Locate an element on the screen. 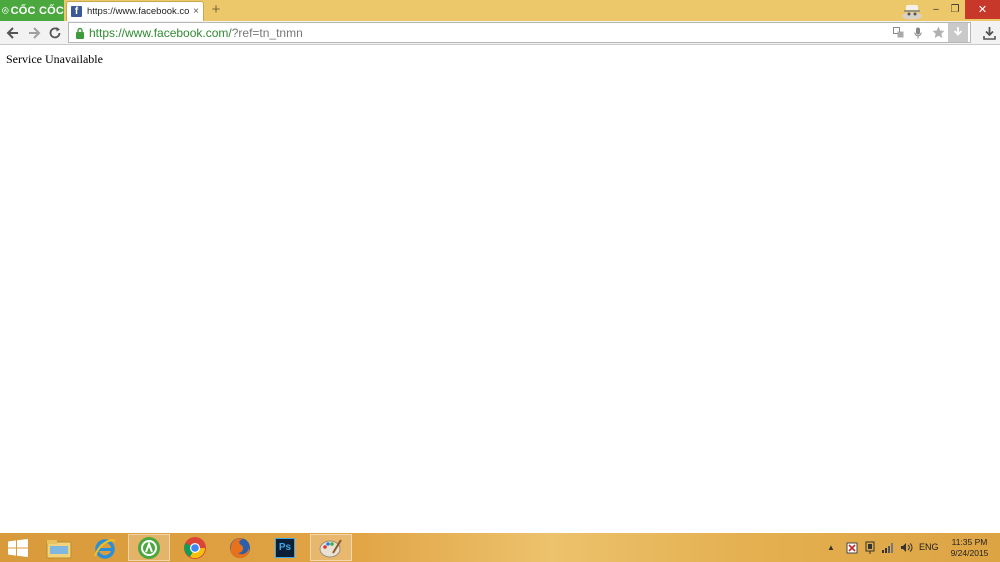  taskbar-coccoc is located at coordinates (149, 547).